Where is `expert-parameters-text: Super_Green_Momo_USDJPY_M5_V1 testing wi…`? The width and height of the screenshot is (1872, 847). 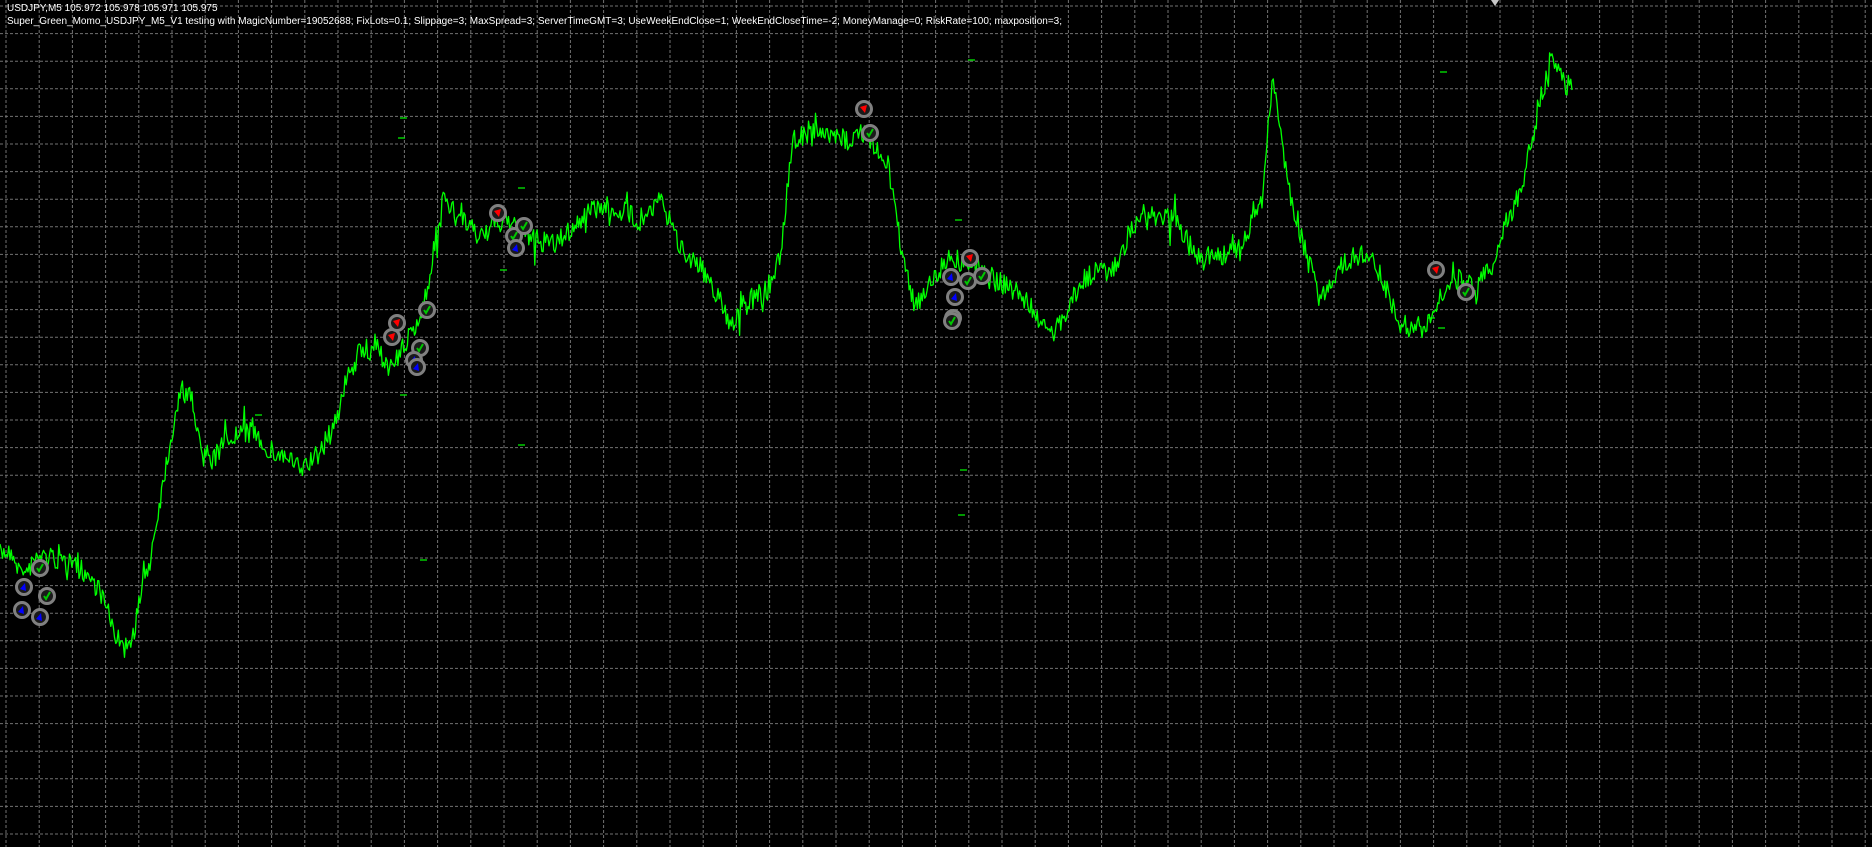 expert-parameters-text: Super_Green_Momo_USDJPY_M5_V1 testing wi… is located at coordinates (534, 21).